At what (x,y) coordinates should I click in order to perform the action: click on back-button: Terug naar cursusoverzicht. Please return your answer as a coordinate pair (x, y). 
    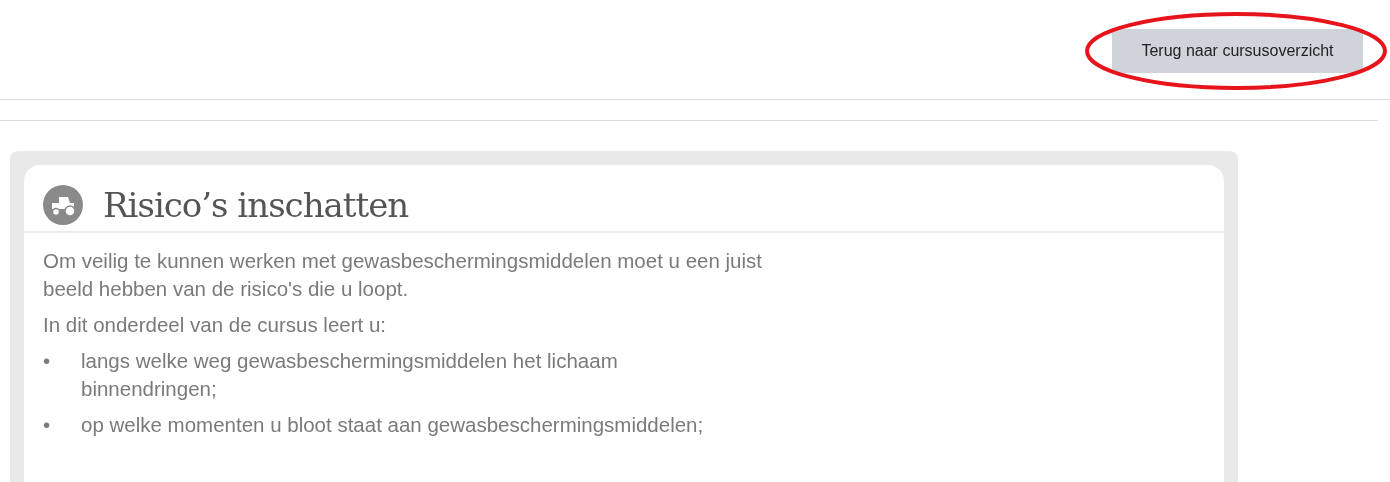
    Looking at the image, I should click on (1237, 51).